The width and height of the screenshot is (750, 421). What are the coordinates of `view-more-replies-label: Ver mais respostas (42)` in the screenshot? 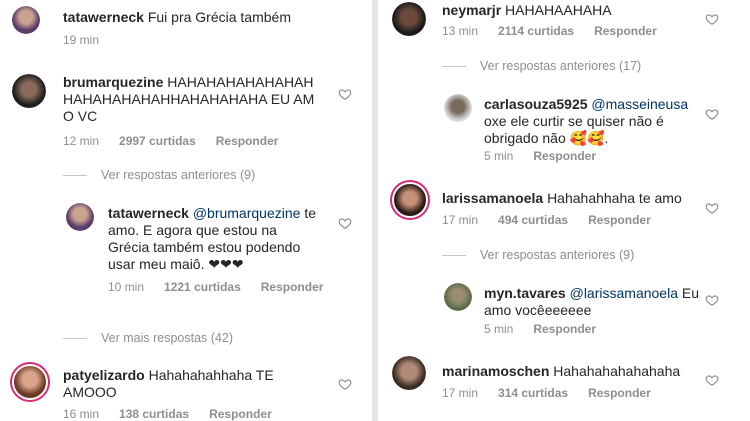 It's located at (167, 338).